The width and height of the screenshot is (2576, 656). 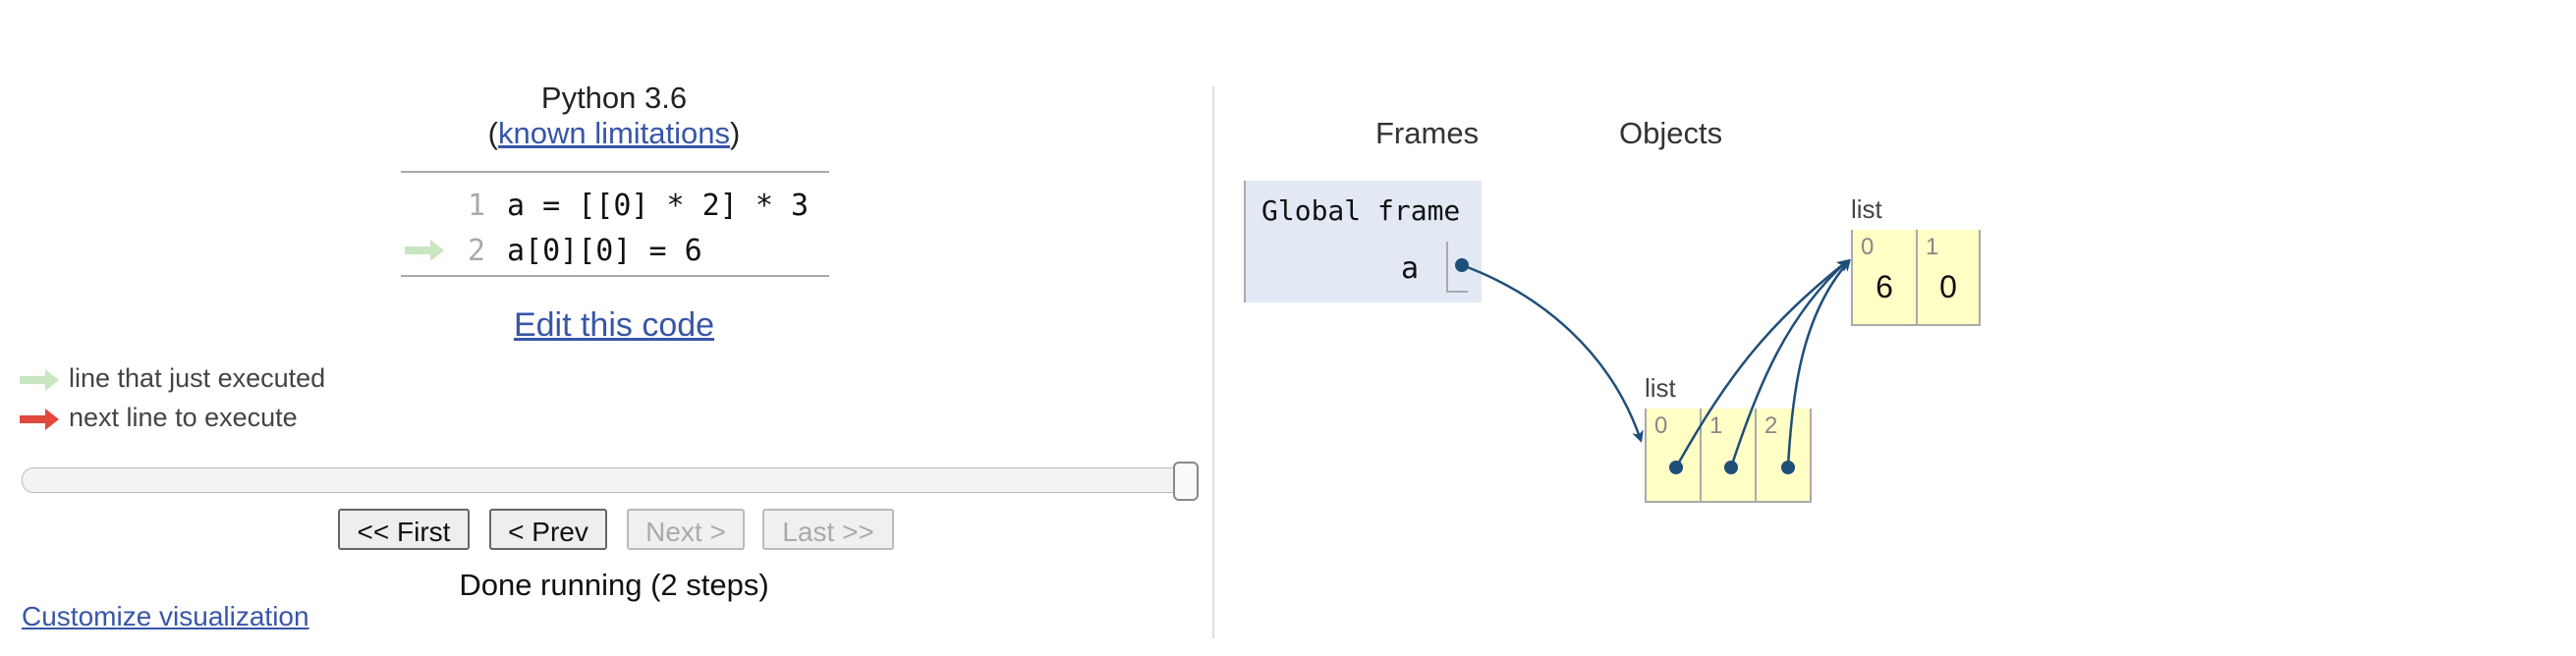 What do you see at coordinates (1660, 388) in the screenshot?
I see `outer-list-label: list` at bounding box center [1660, 388].